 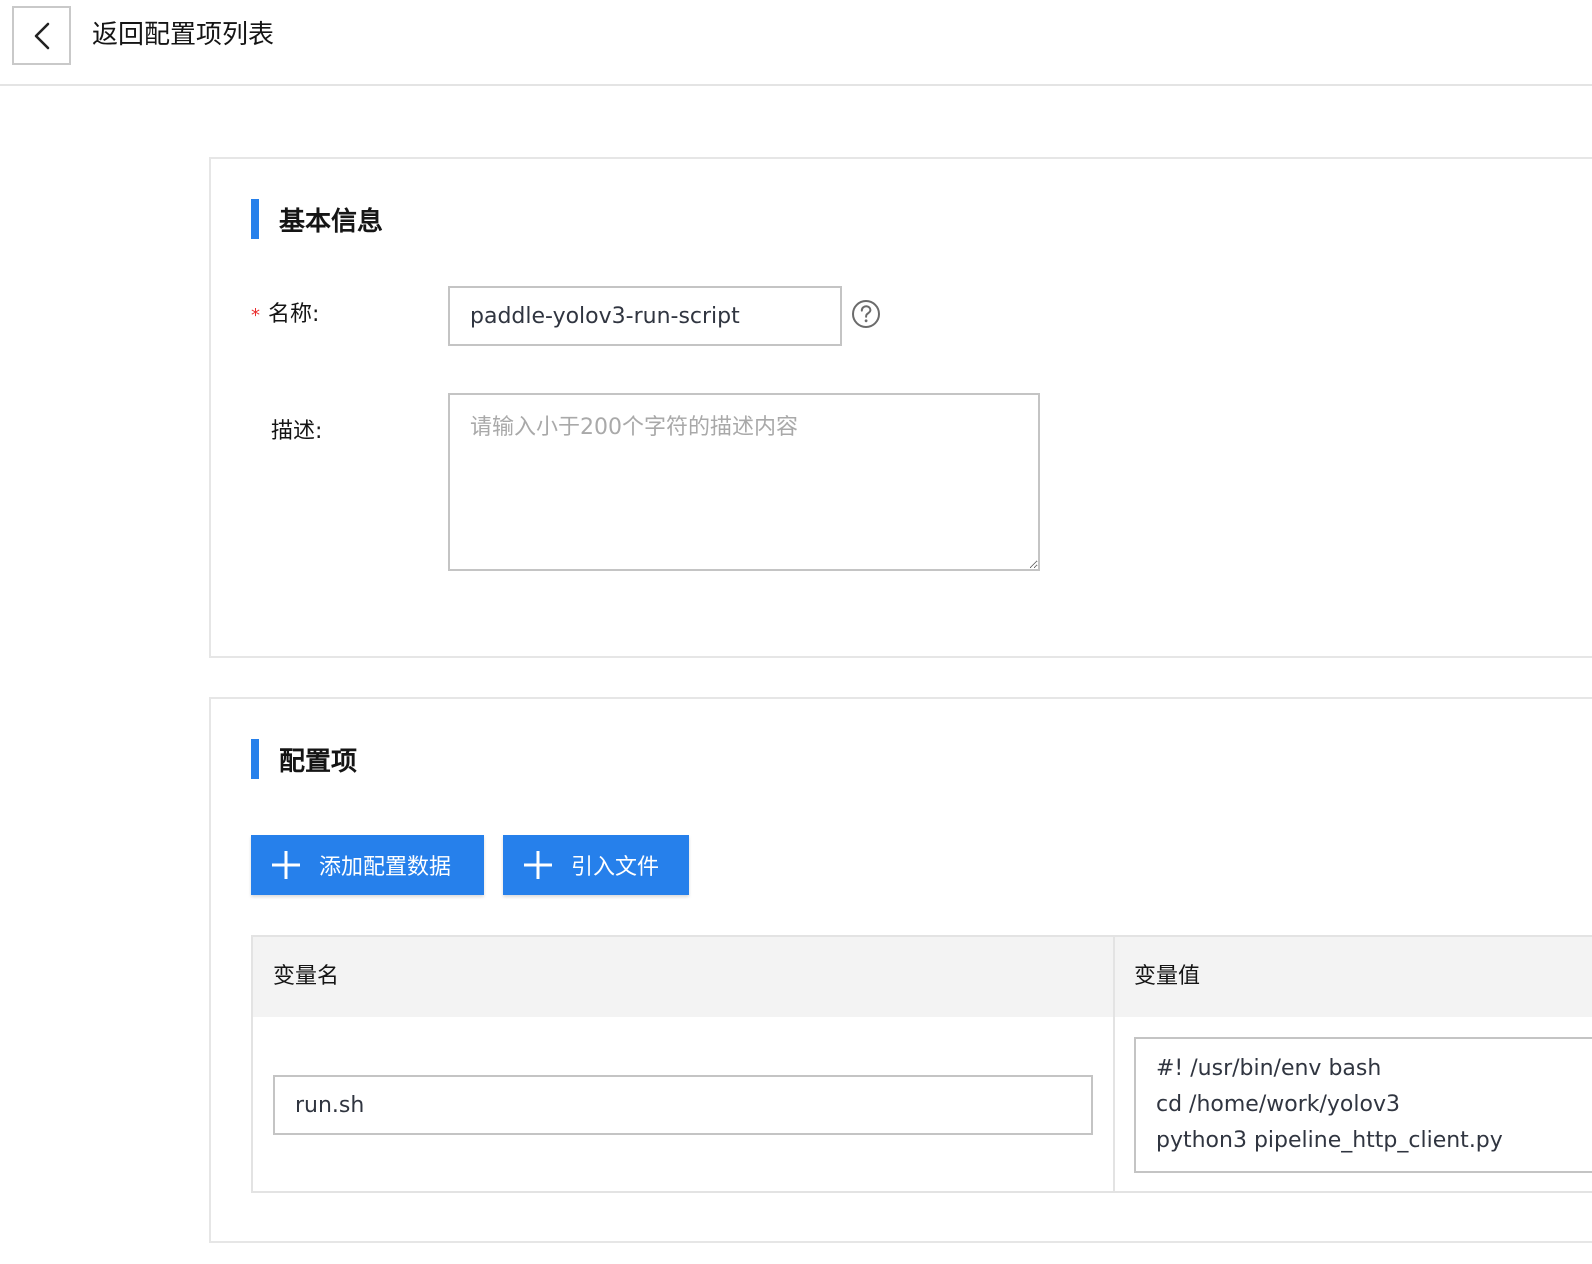 What do you see at coordinates (294, 314) in the screenshot?
I see `name-label: 名称:` at bounding box center [294, 314].